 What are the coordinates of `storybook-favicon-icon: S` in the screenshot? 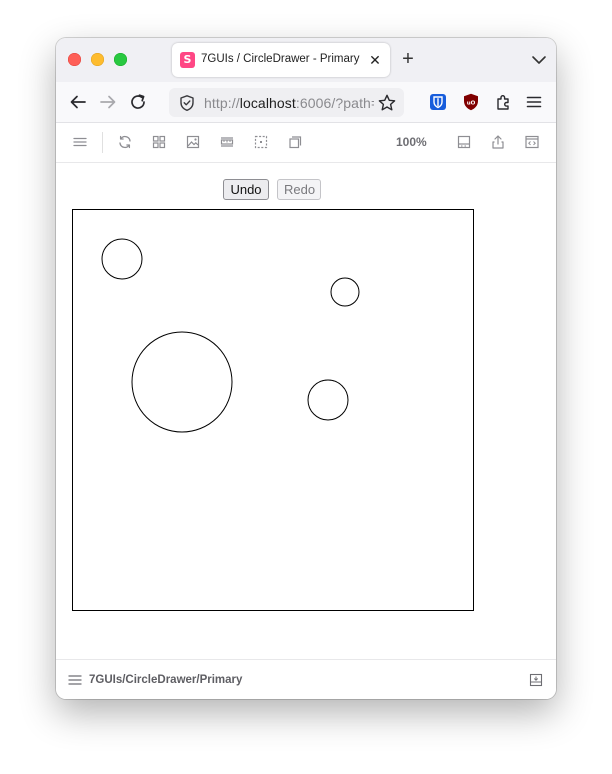 It's located at (187, 60).